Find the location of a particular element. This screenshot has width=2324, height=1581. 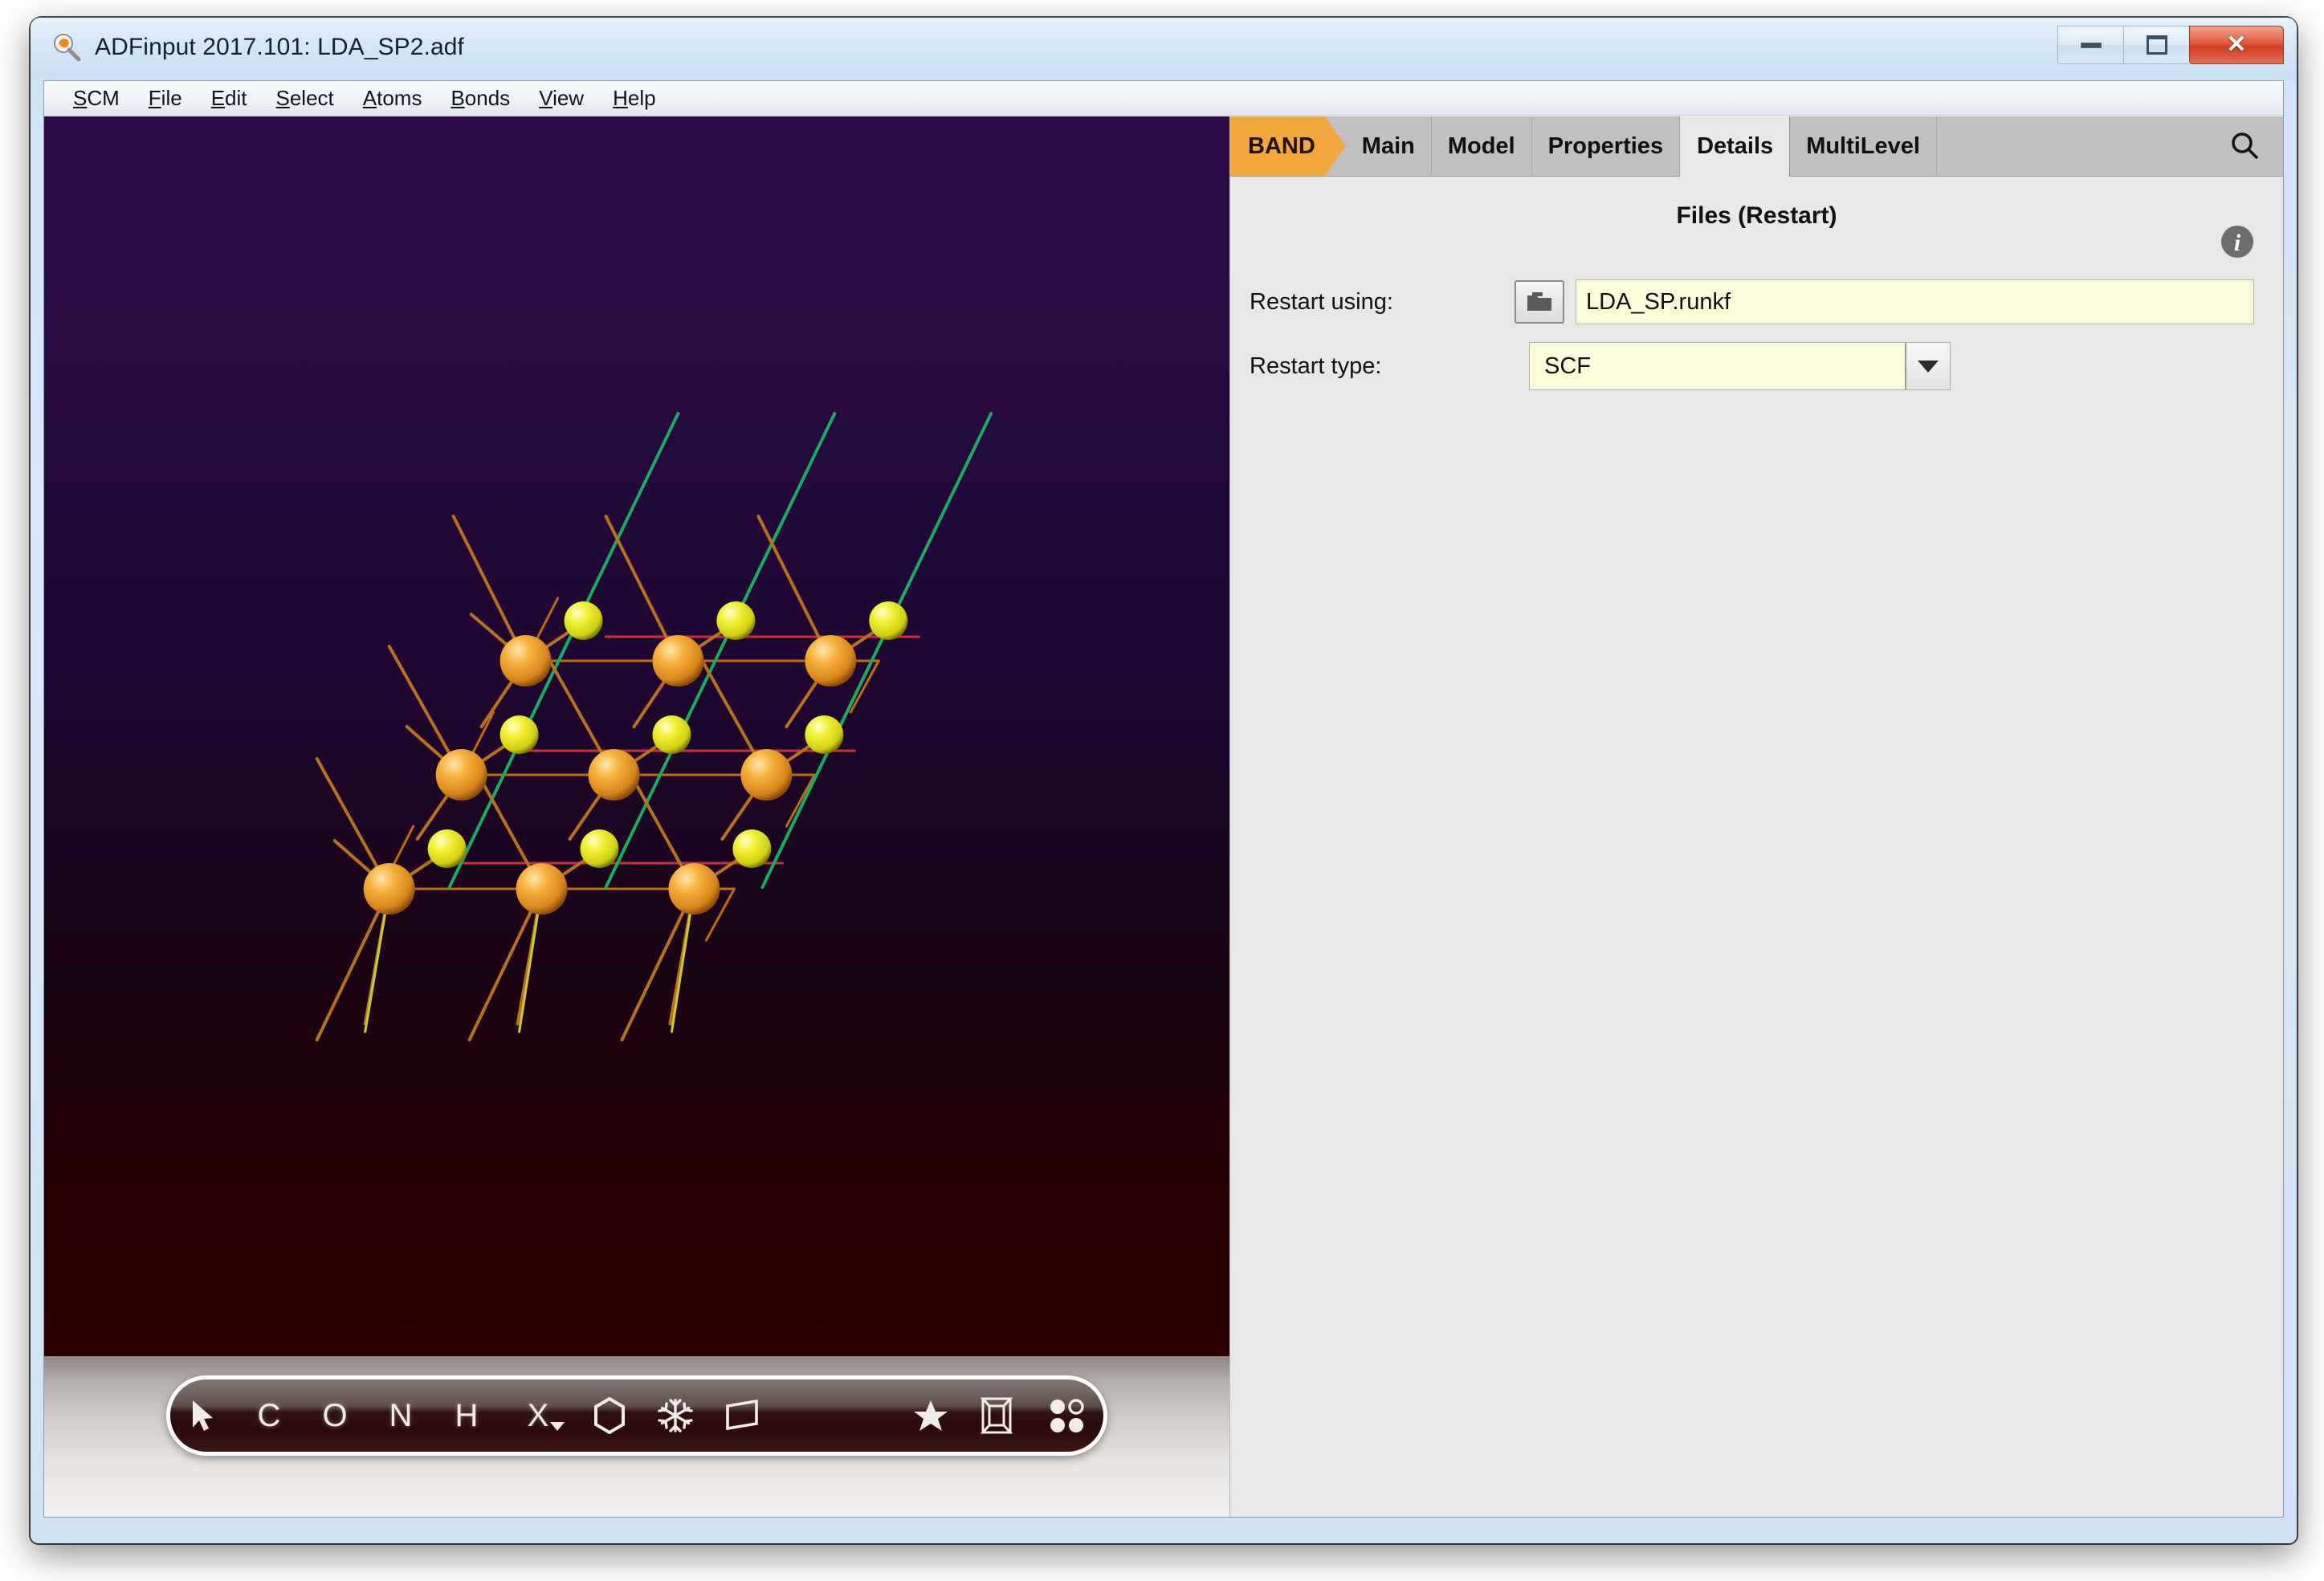

menu-item-help: Help is located at coordinates (634, 98).